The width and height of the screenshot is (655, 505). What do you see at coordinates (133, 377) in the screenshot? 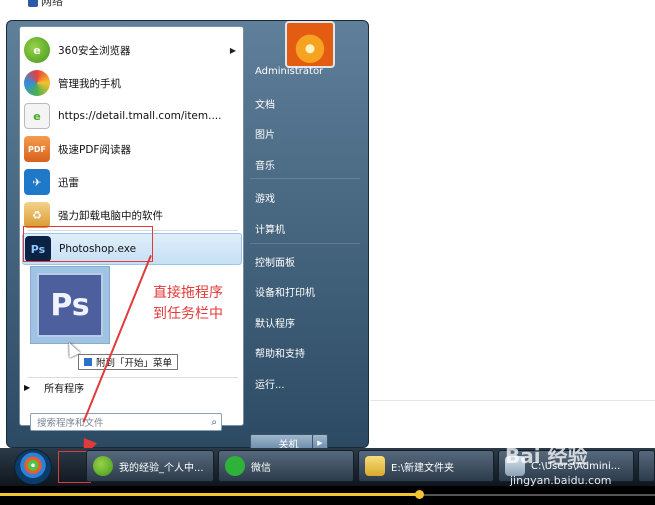
I see `all-programs-separator` at bounding box center [133, 377].